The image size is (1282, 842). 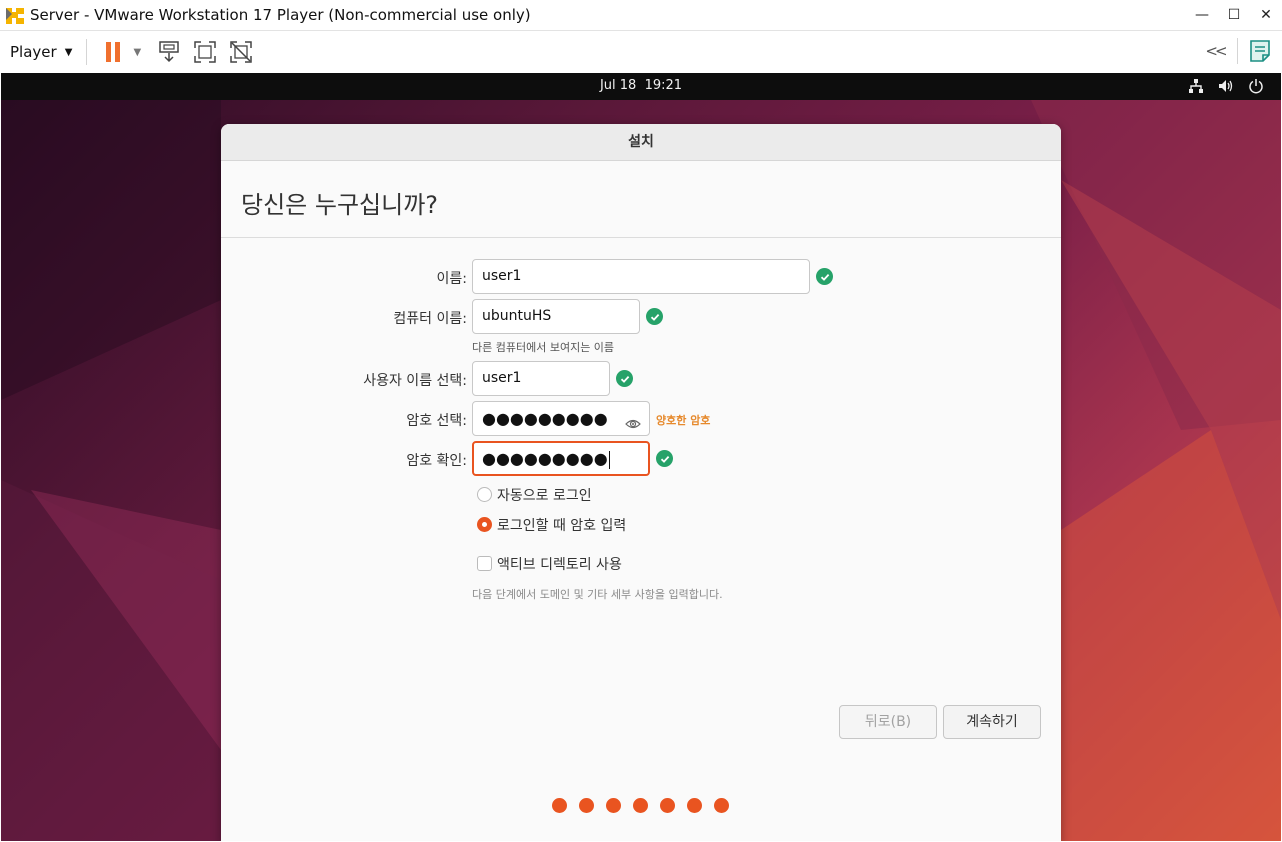 I want to click on confirm-password-valid-check-icon, so click(x=664, y=458).